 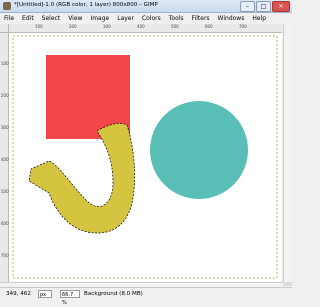 What do you see at coordinates (7, 6) in the screenshot?
I see `gimp-app-icon` at bounding box center [7, 6].